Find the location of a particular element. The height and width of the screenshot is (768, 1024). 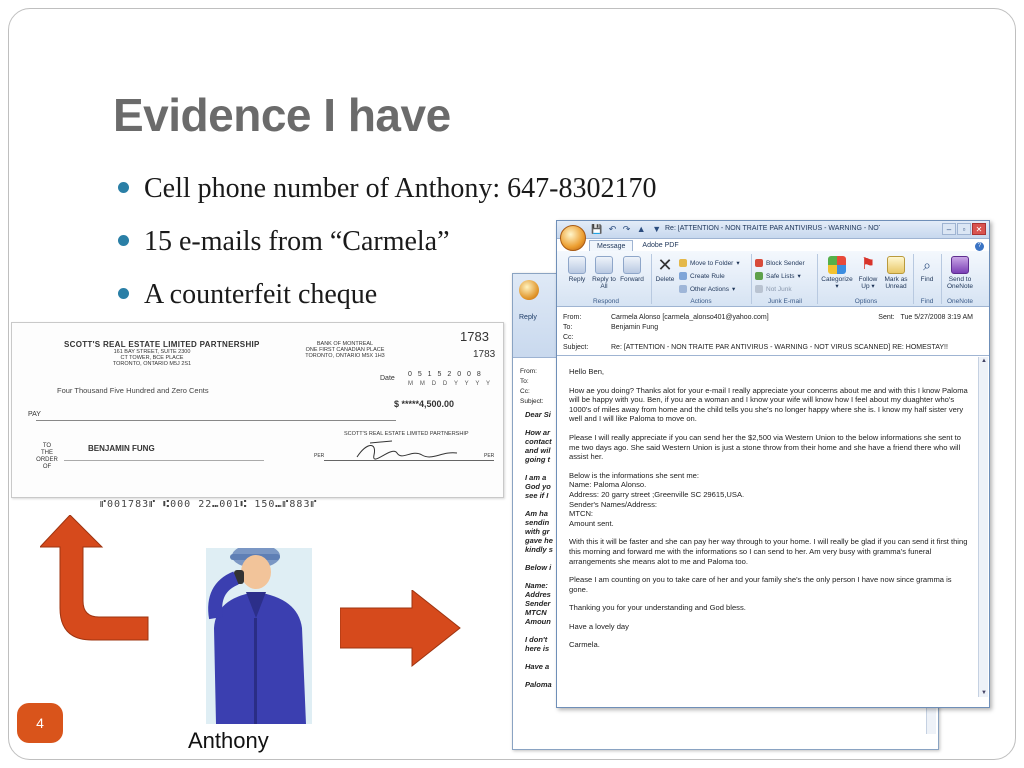

envelope-icon is located at coordinates (896, 265).